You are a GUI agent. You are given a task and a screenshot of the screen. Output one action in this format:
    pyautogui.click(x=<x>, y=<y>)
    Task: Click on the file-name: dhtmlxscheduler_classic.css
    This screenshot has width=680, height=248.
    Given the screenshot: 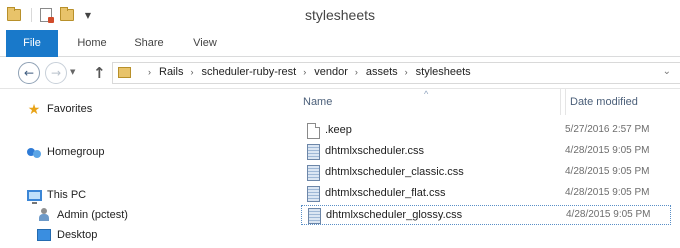 What is the action you would take?
    pyautogui.click(x=394, y=172)
    